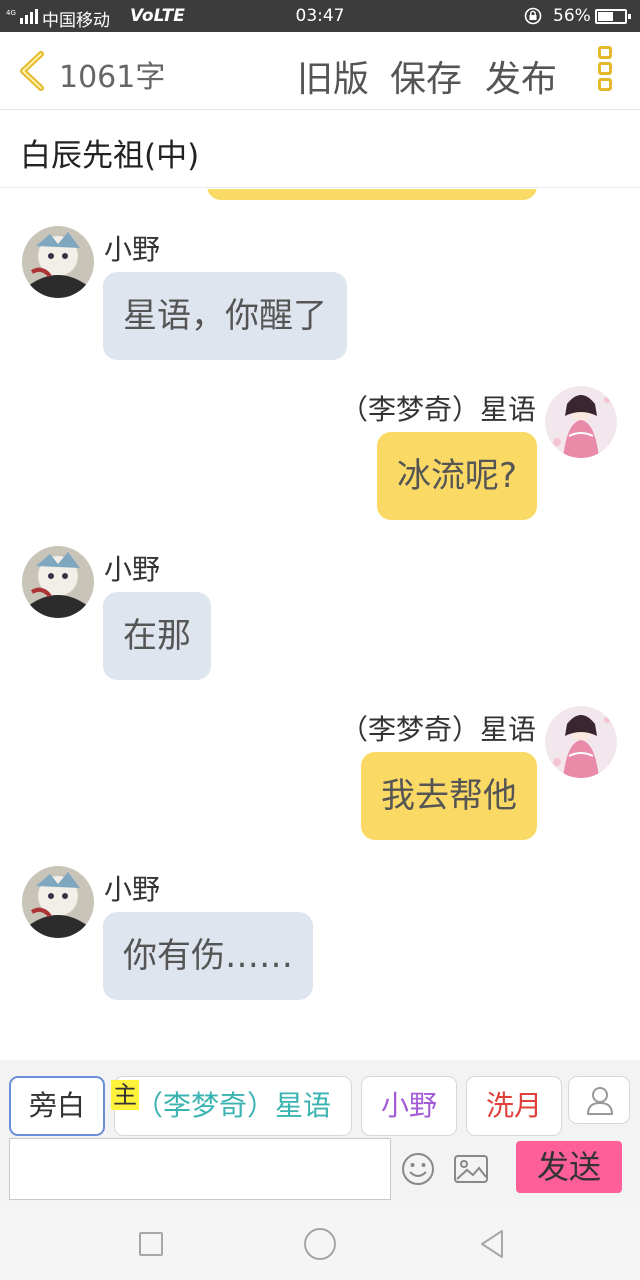  What do you see at coordinates (492, 1244) in the screenshot?
I see `back-triangle-icon` at bounding box center [492, 1244].